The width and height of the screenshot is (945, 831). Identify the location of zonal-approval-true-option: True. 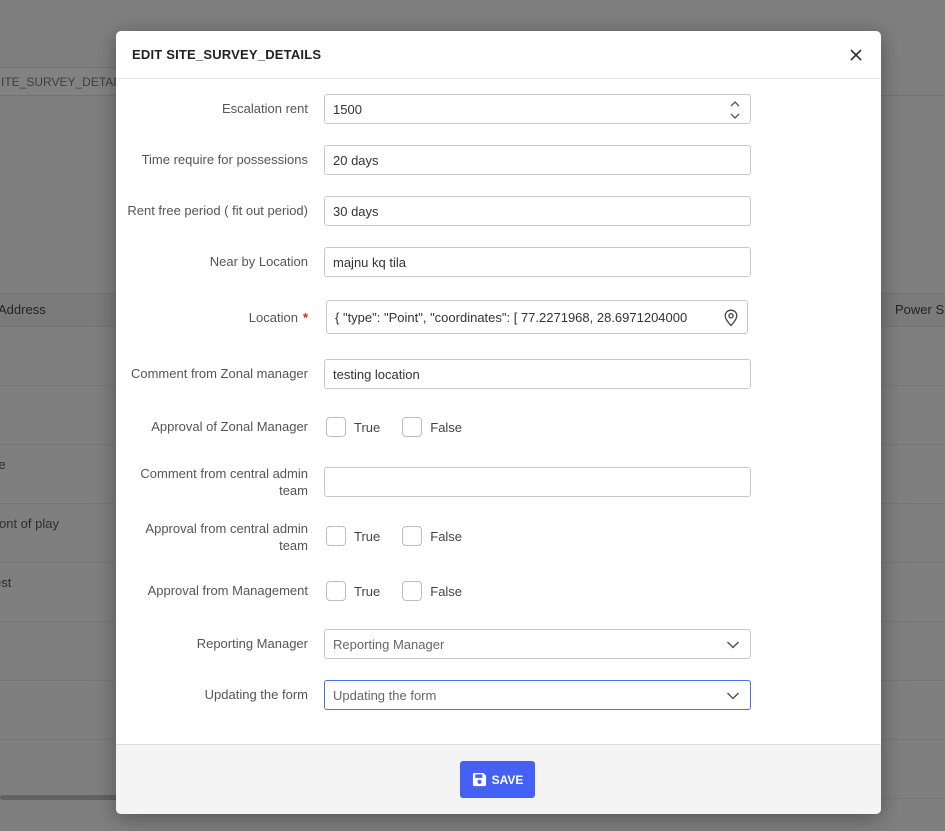
(353, 427).